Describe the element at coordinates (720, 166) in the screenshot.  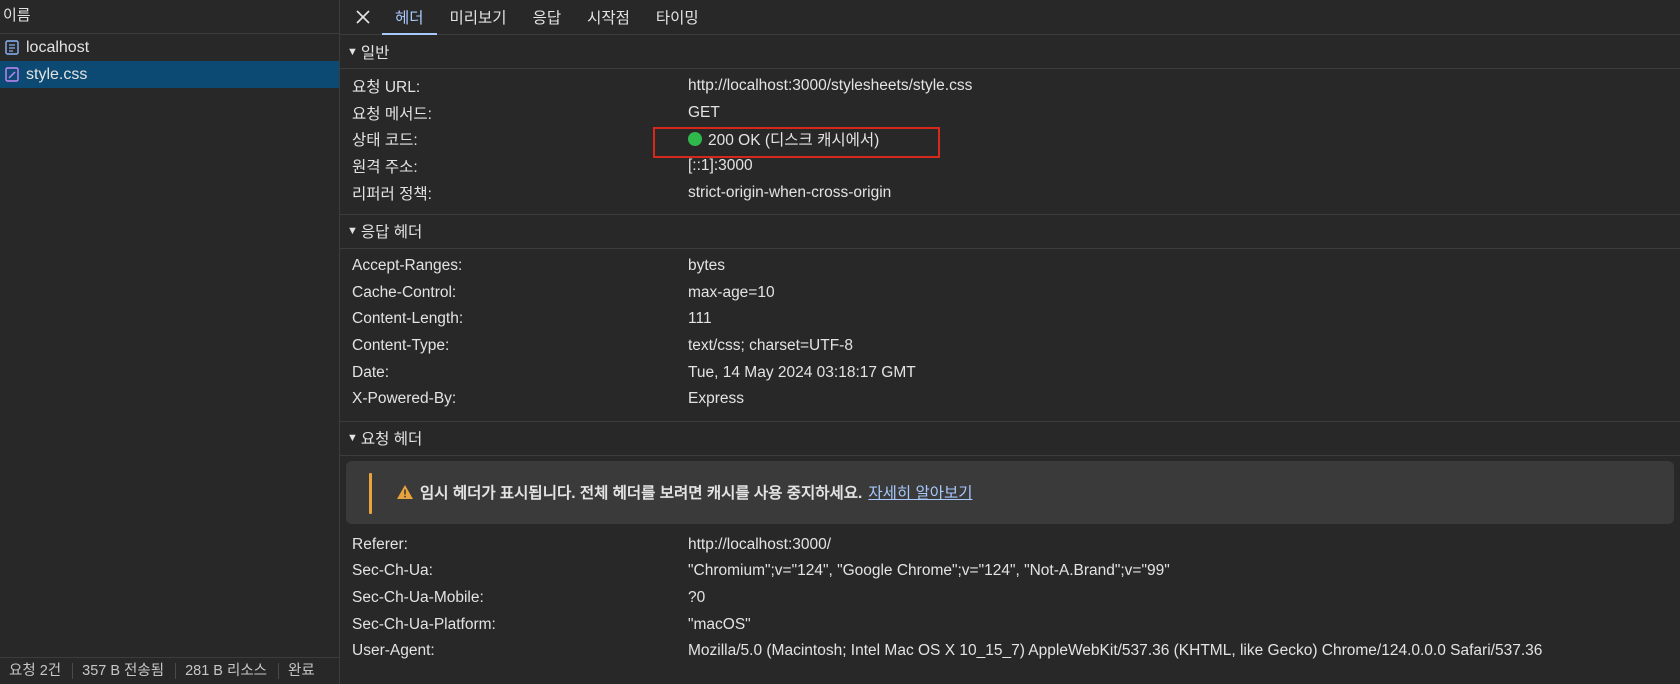
I see `header-value: [::1]:3000` at that location.